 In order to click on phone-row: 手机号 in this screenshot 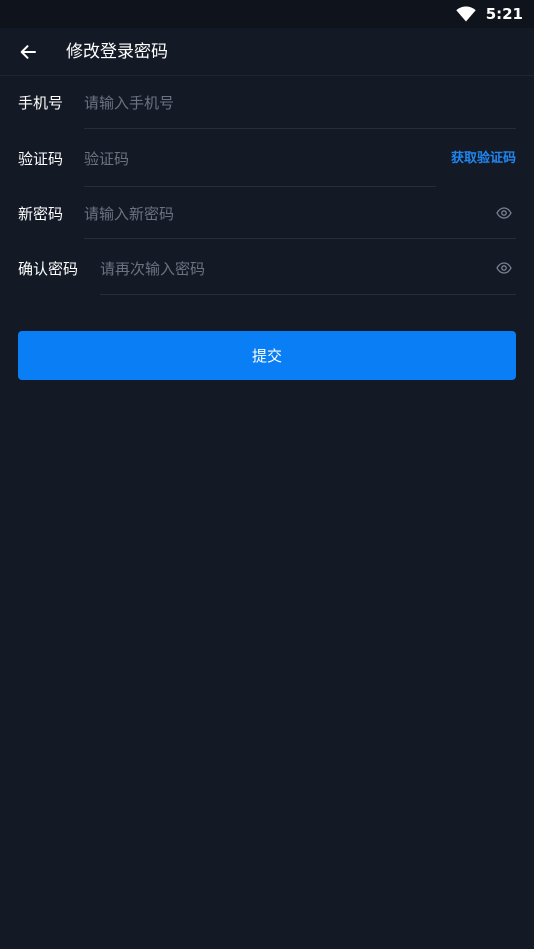, I will do `click(267, 104)`.